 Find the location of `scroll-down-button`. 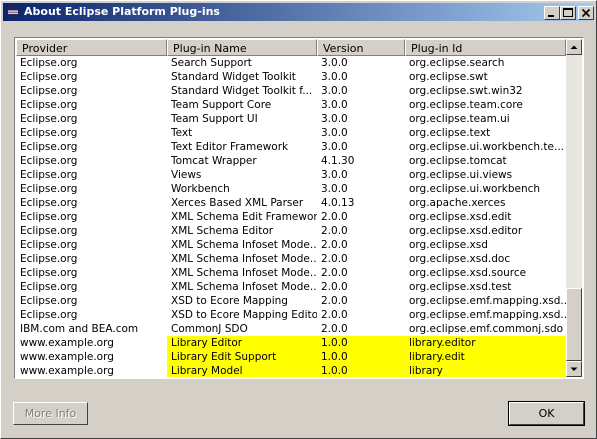

scroll-down-button is located at coordinates (574, 369).